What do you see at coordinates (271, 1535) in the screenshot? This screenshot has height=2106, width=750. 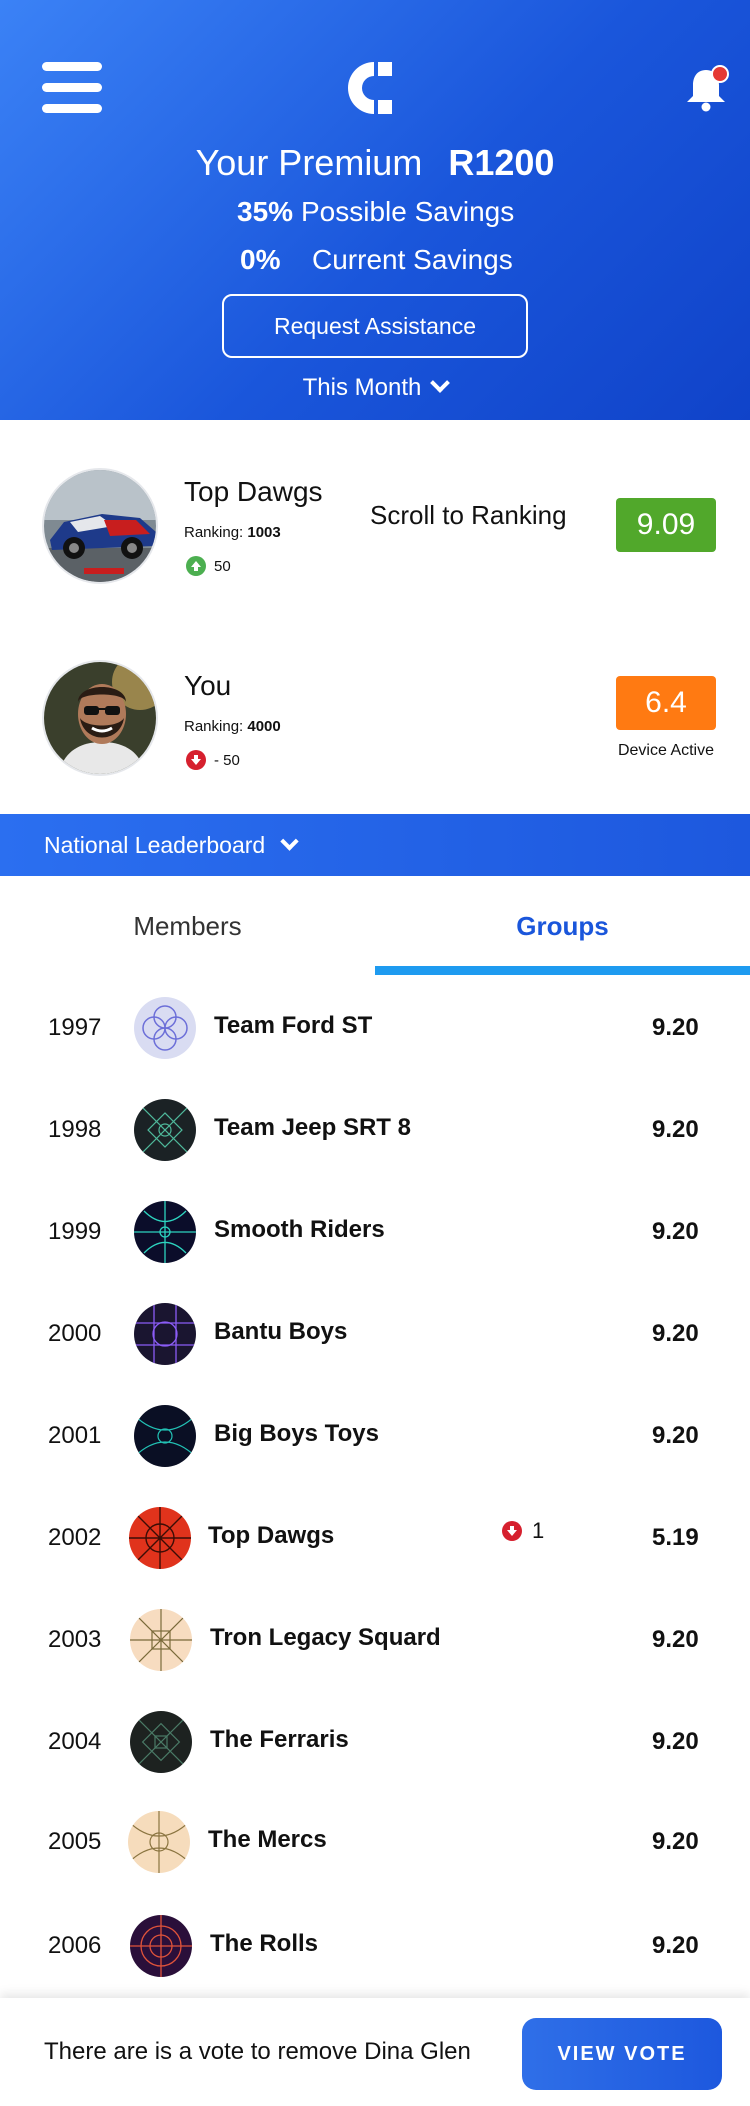 I see `list-item-name: Top Dawgs` at bounding box center [271, 1535].